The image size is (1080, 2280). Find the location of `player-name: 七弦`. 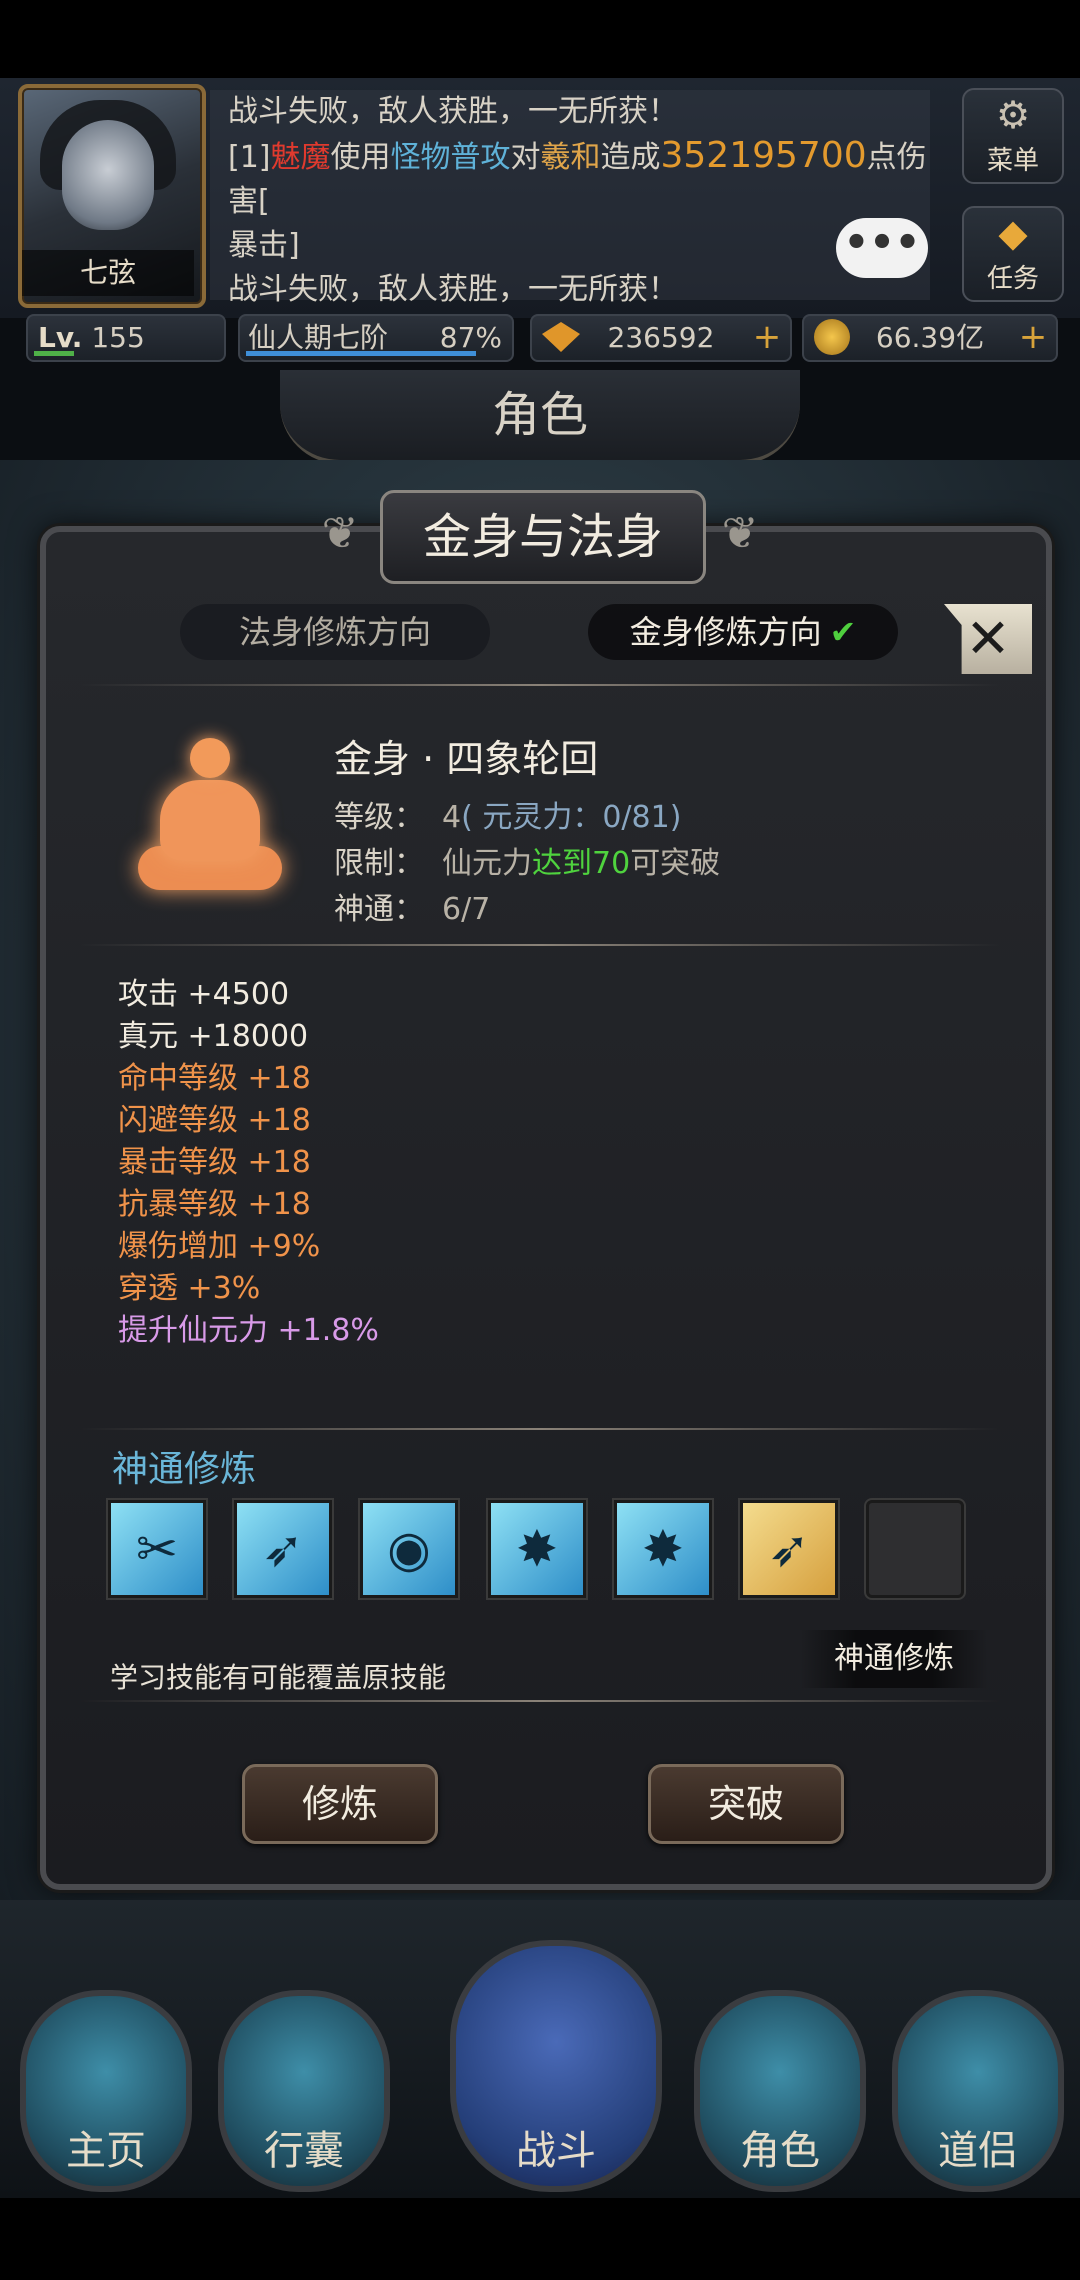

player-name: 七弦 is located at coordinates (108, 273).